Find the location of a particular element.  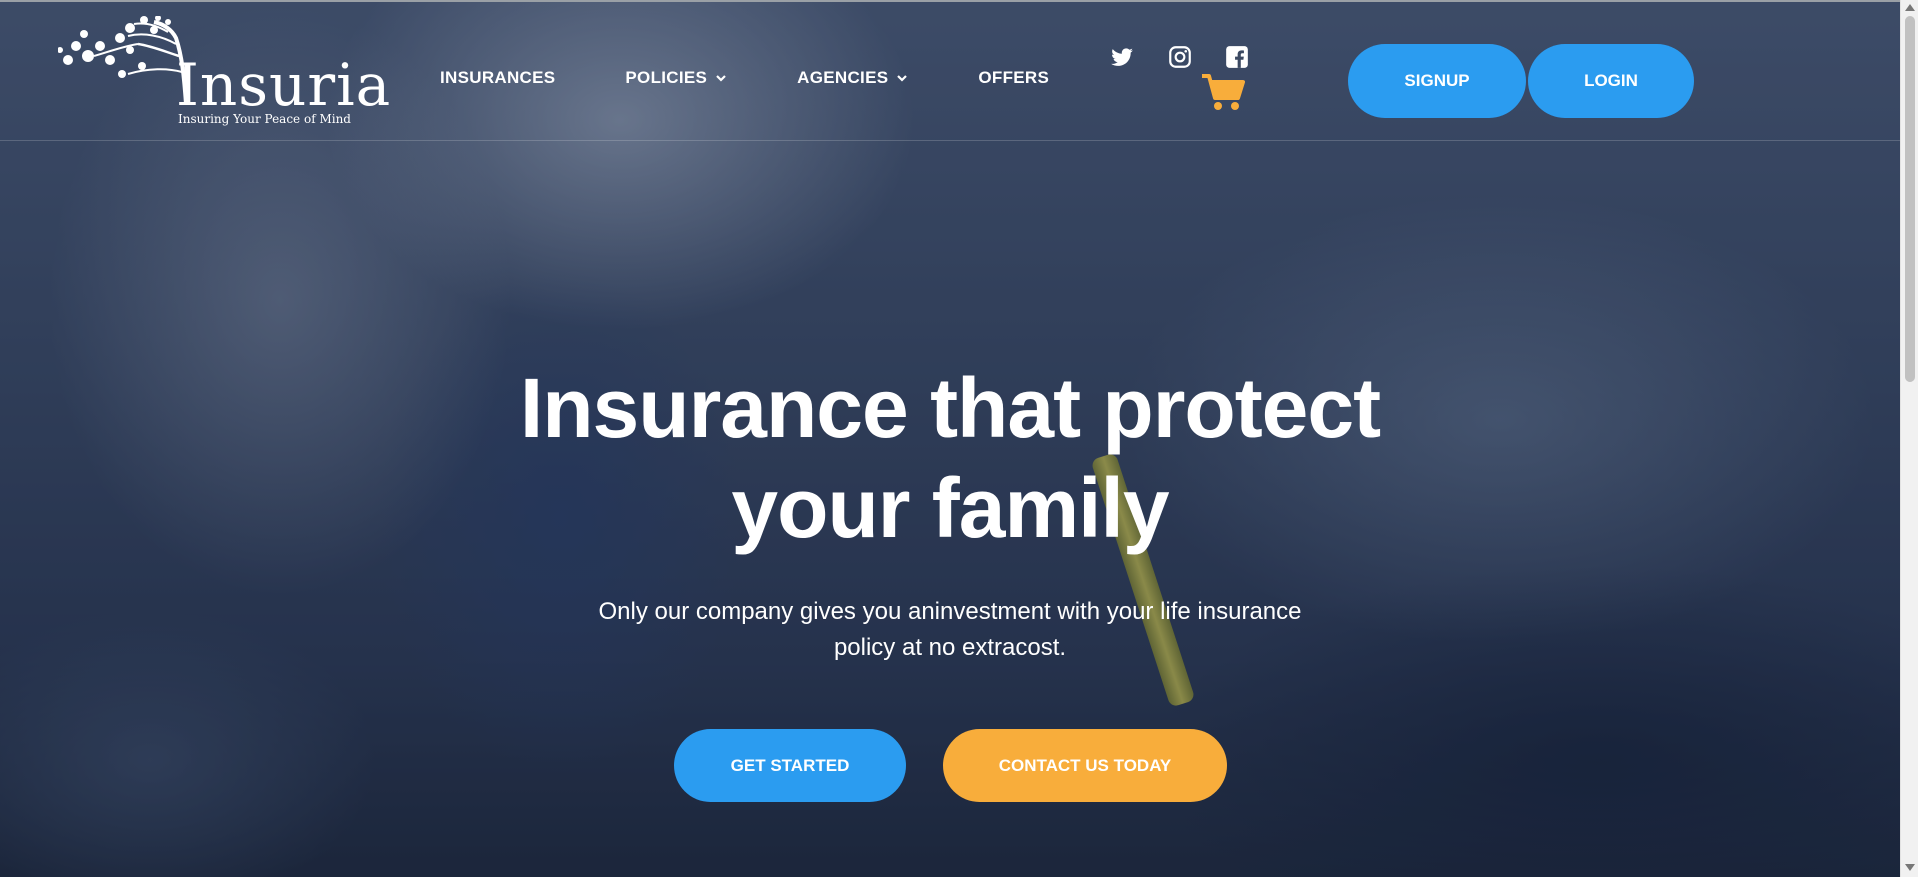

scroll-down-arrow-icon is located at coordinates (1910, 867).